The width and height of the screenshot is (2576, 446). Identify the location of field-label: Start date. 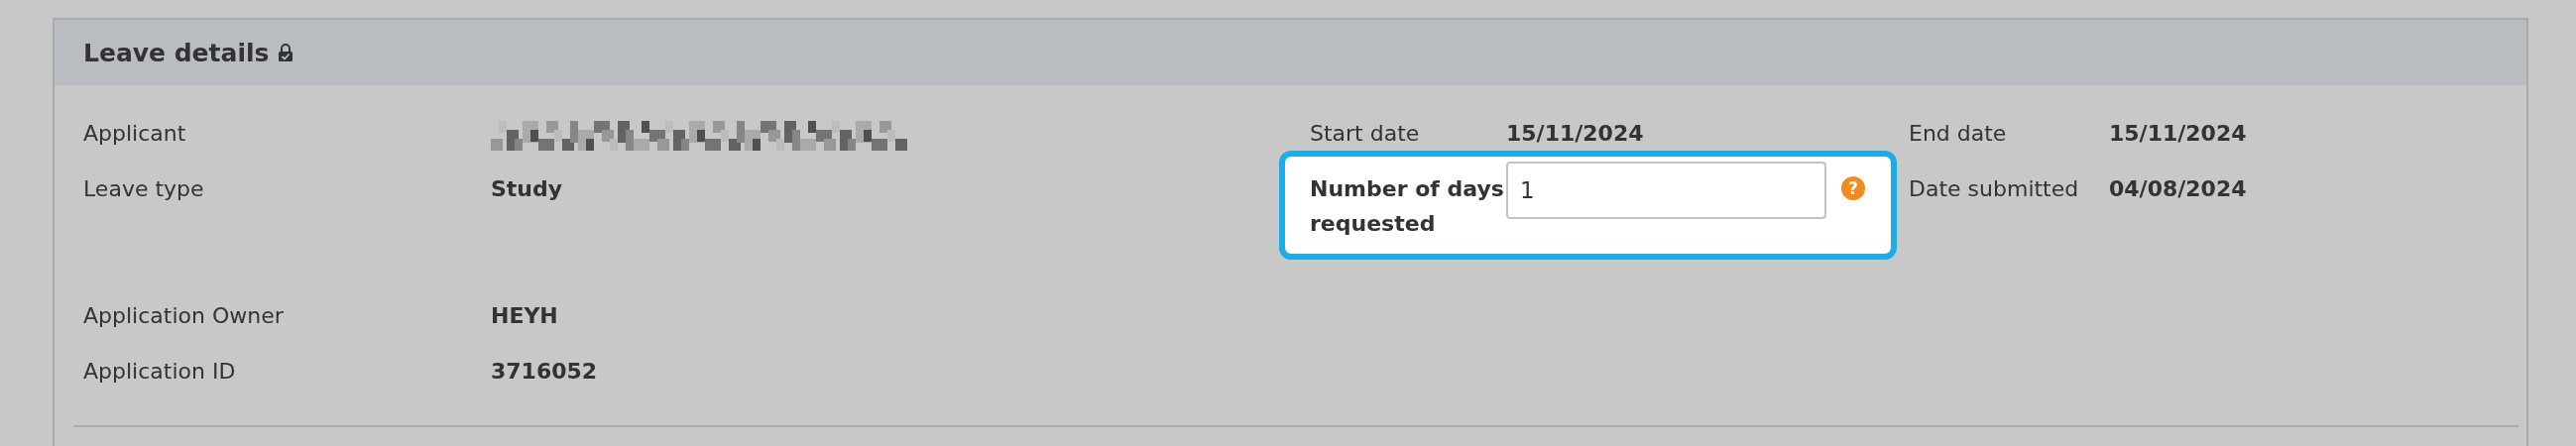
(1365, 134).